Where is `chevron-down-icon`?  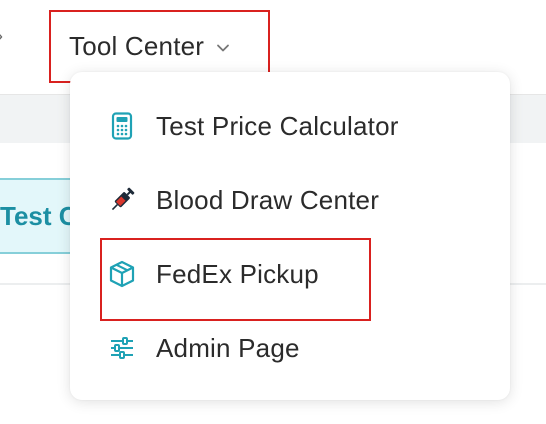 chevron-down-icon is located at coordinates (223, 48).